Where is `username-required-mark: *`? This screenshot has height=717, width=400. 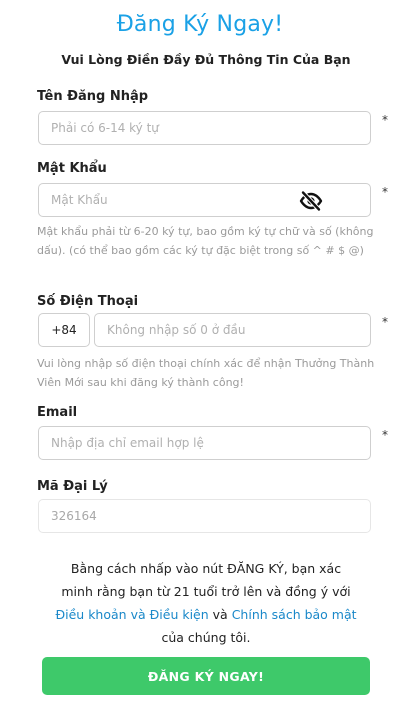 username-required-mark: * is located at coordinates (385, 120).